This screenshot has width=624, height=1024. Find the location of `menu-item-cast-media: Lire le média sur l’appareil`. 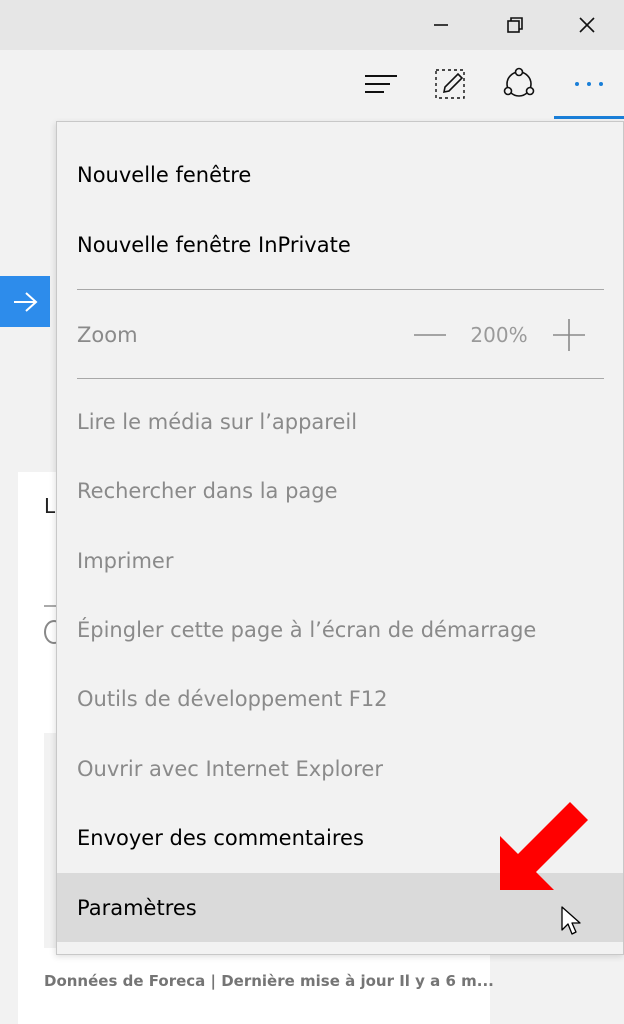

menu-item-cast-media: Lire le média sur l’appareil is located at coordinates (340, 421).